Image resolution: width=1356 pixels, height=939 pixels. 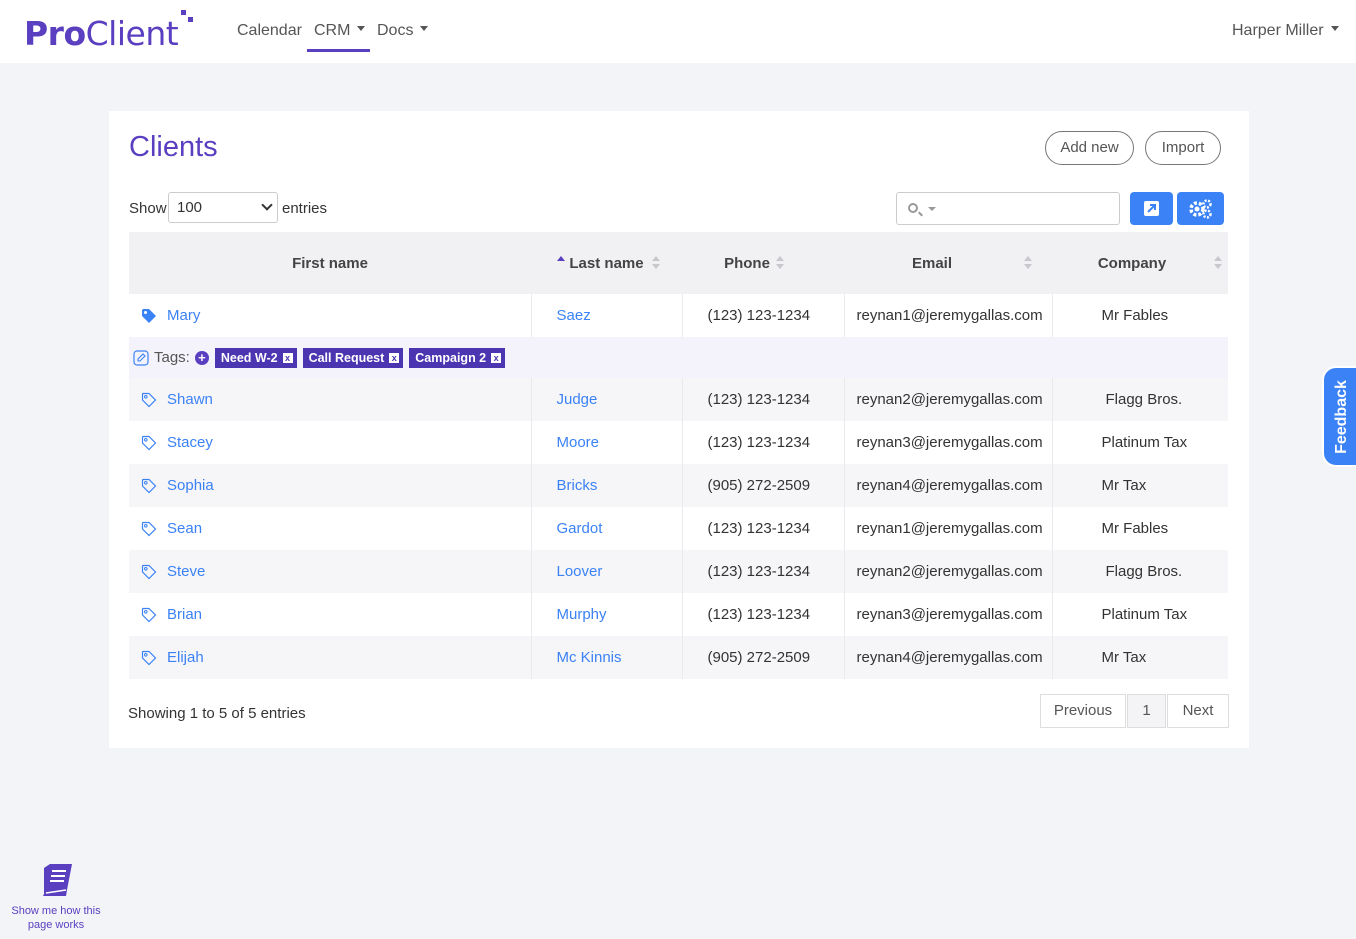 What do you see at coordinates (1140, 399) in the screenshot?
I see `company-cell: Flagg Bros.` at bounding box center [1140, 399].